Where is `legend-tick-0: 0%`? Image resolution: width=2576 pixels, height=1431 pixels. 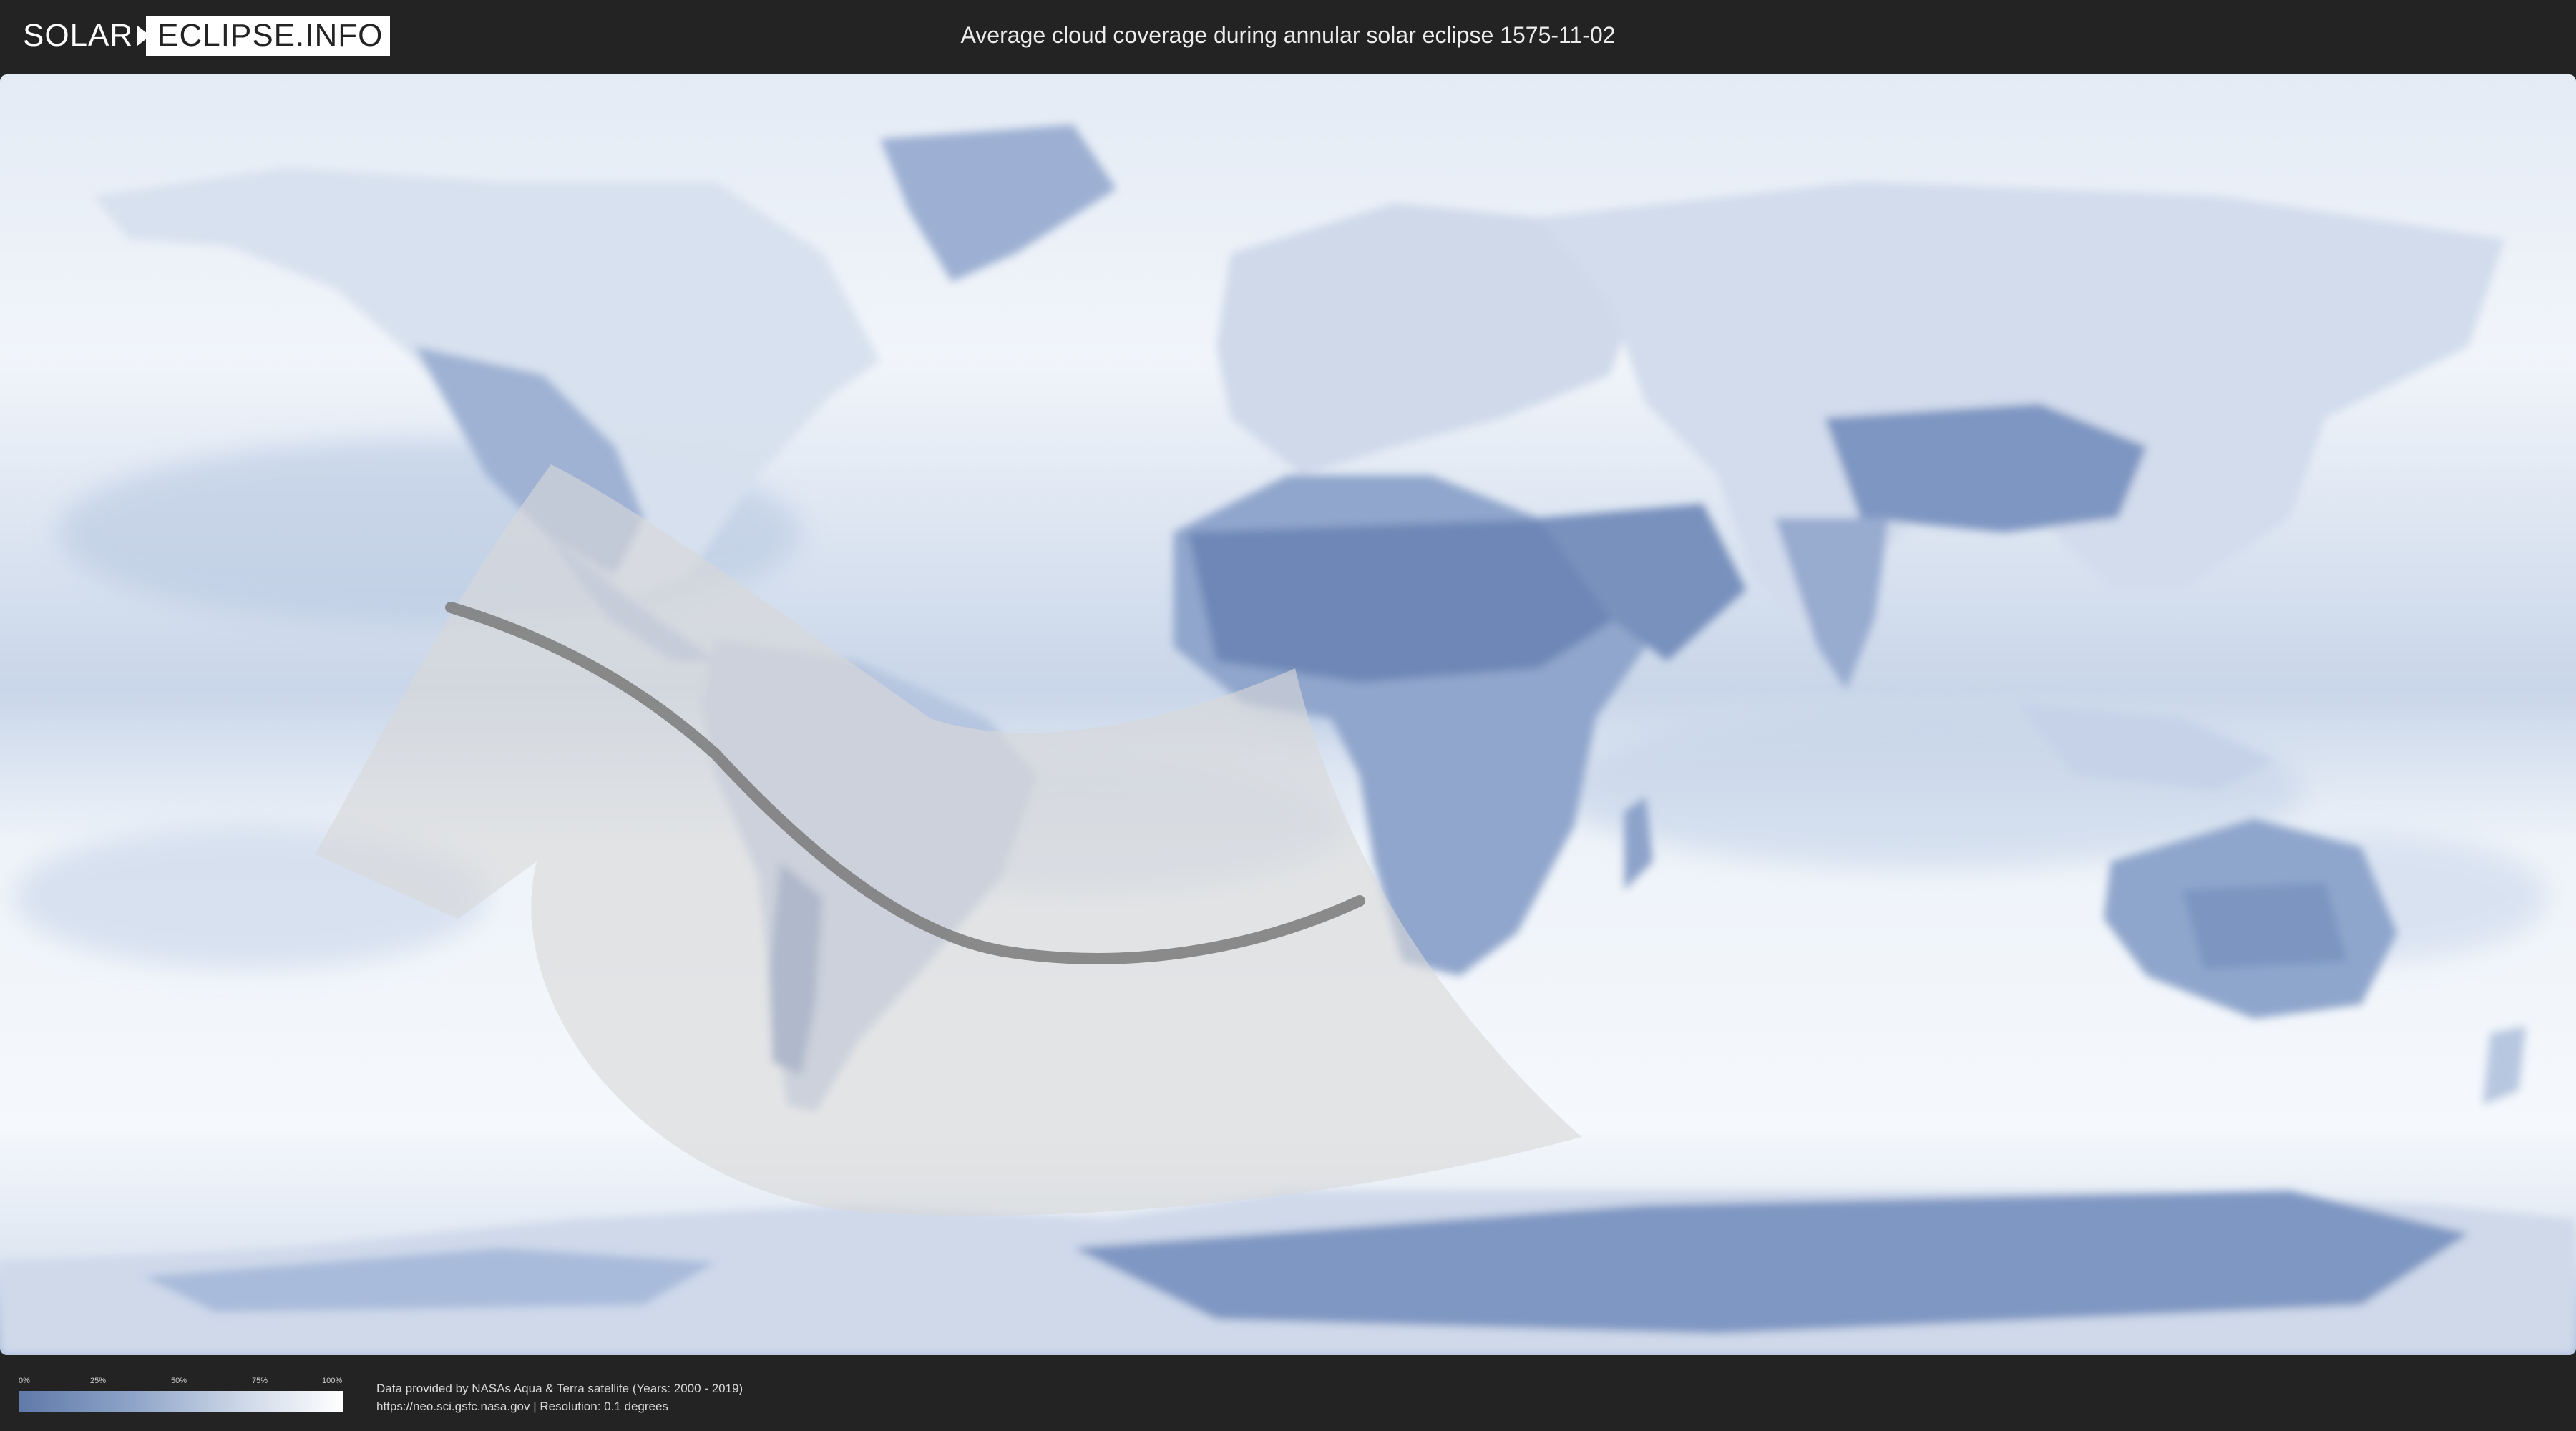 legend-tick-0: 0% is located at coordinates (24, 1381).